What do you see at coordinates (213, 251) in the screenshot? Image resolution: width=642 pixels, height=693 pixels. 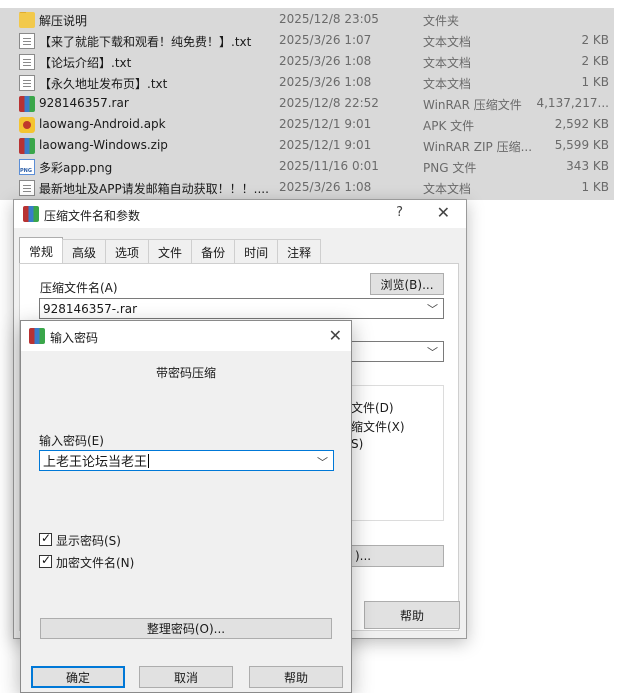 I see `tab-backup: 备份` at bounding box center [213, 251].